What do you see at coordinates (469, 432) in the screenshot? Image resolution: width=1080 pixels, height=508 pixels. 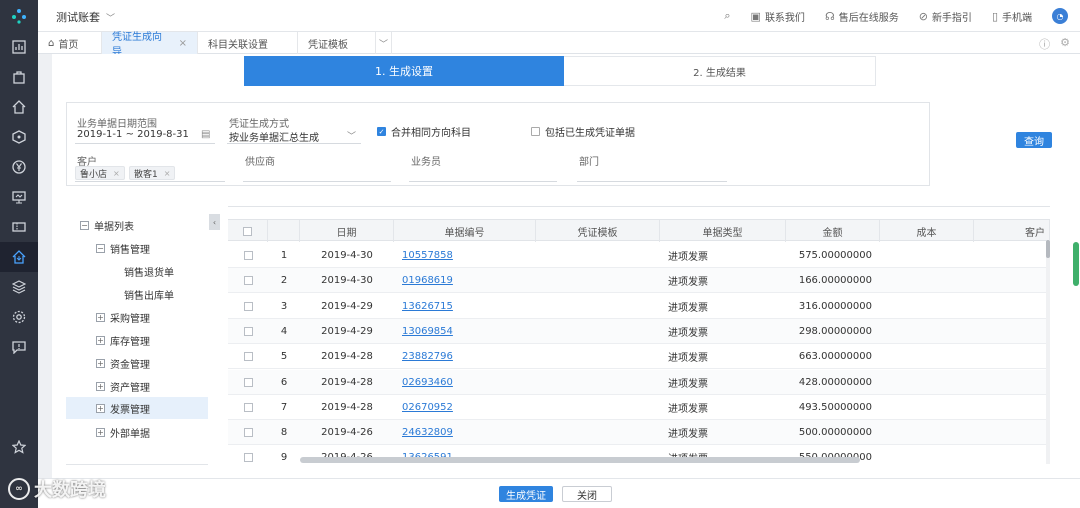 I see `row-code-link: 24632809` at bounding box center [469, 432].